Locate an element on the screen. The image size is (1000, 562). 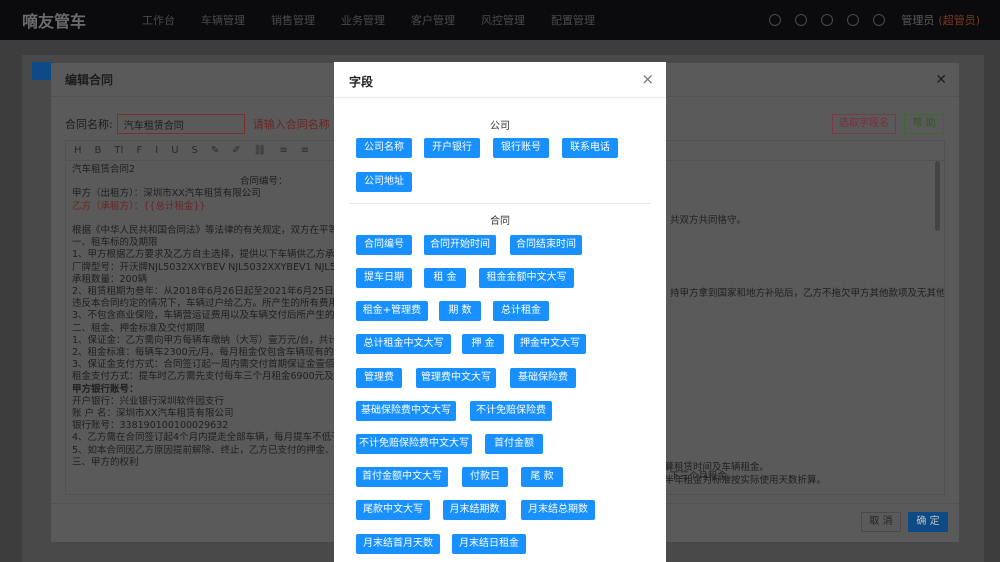
field-bank: 开户银行 is located at coordinates (452, 148).